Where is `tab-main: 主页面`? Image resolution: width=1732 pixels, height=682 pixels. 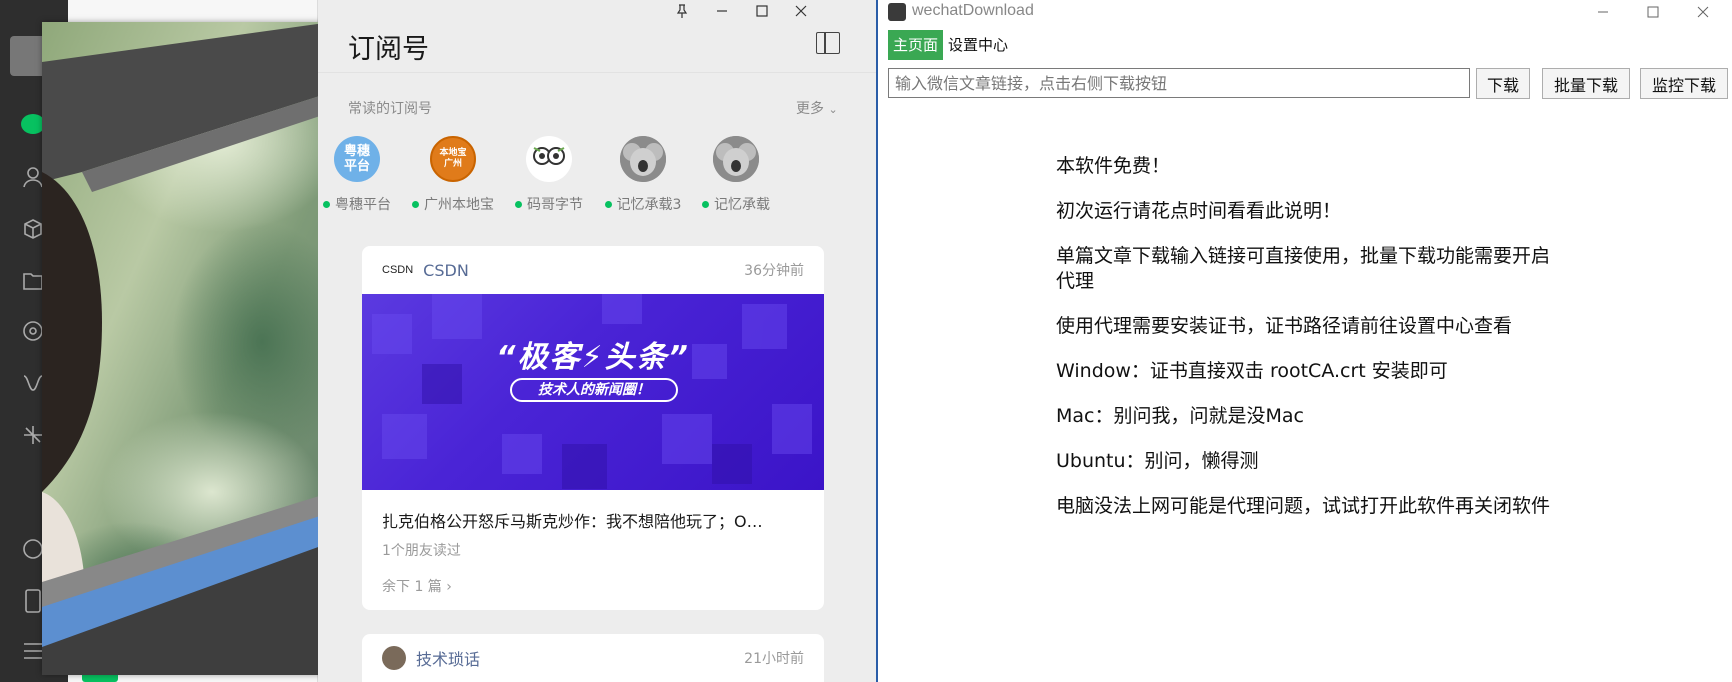
tab-main: 主页面 is located at coordinates (916, 45).